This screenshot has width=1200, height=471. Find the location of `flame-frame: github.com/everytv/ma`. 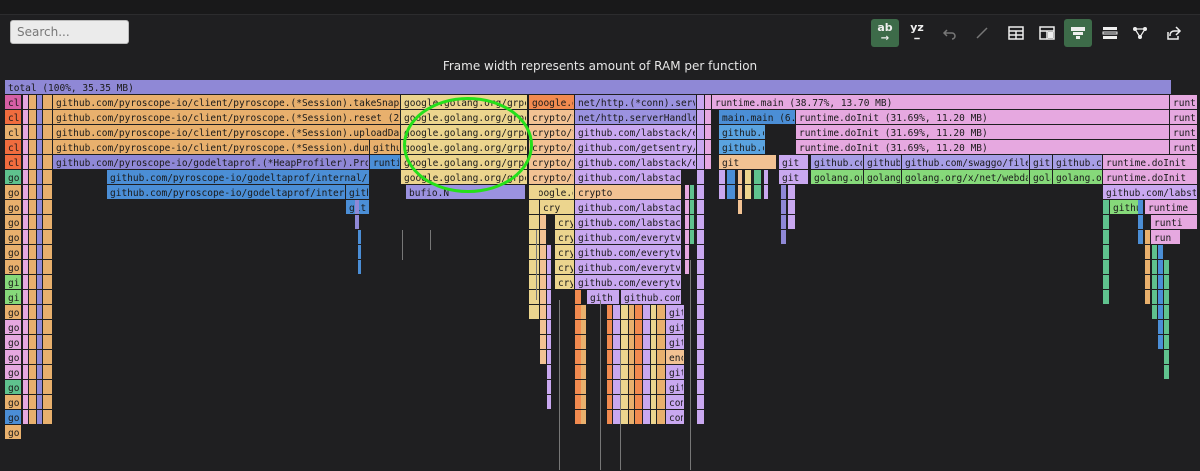

flame-frame: github.com/everytv/ma is located at coordinates (636, 282).